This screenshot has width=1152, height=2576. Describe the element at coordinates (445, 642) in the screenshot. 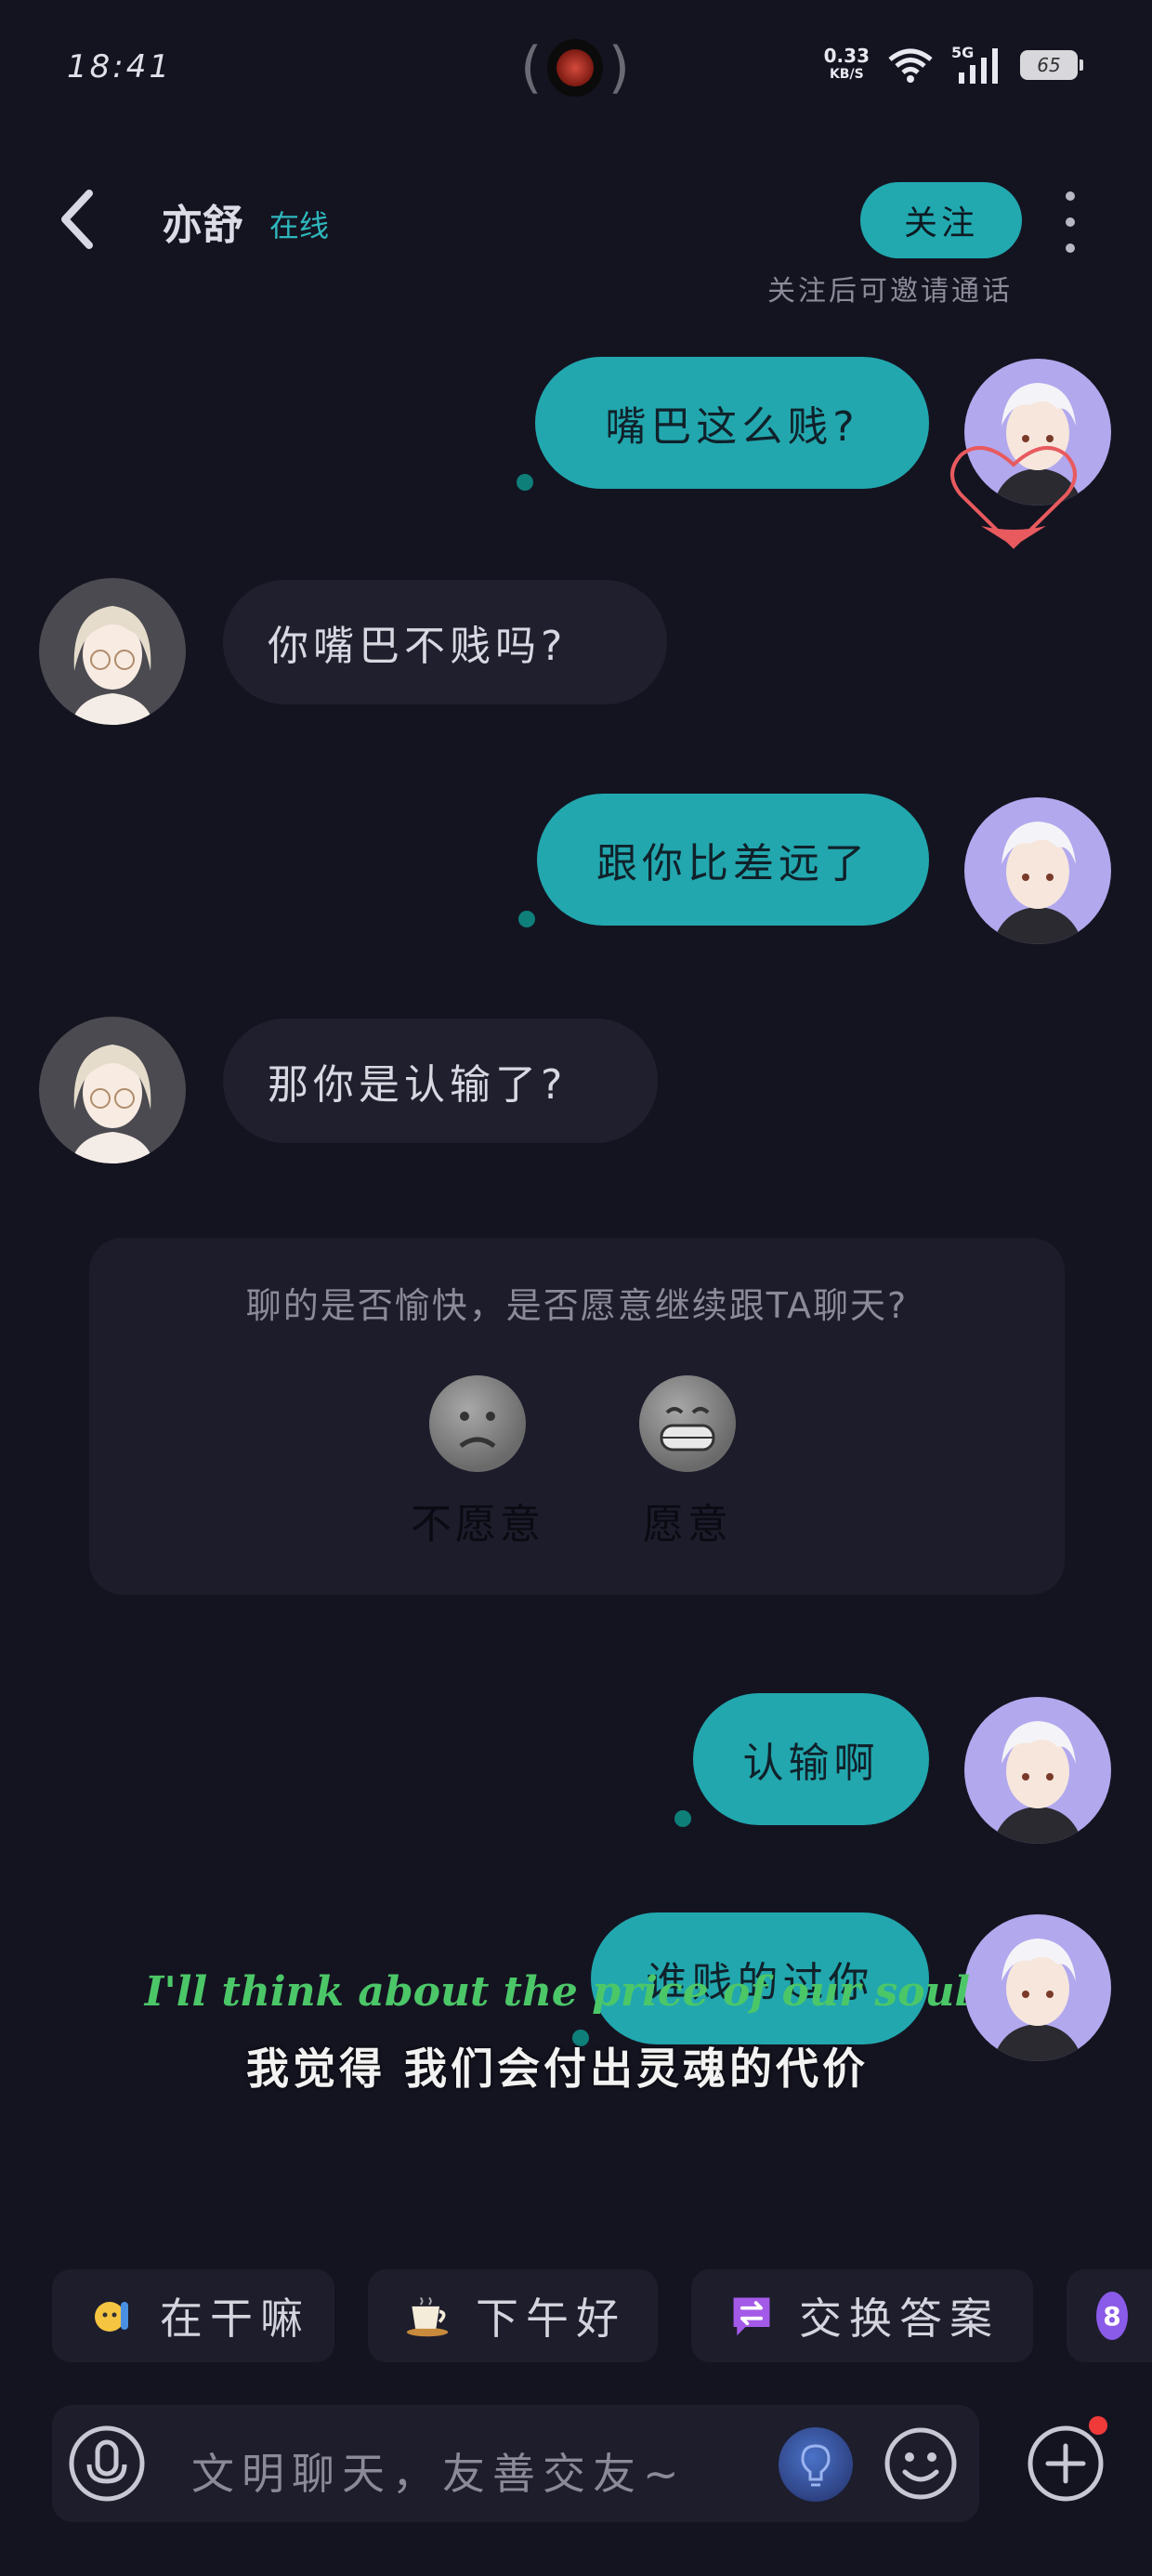

I see `message-bubble-received: 你嘴巴不贱吗?` at that location.